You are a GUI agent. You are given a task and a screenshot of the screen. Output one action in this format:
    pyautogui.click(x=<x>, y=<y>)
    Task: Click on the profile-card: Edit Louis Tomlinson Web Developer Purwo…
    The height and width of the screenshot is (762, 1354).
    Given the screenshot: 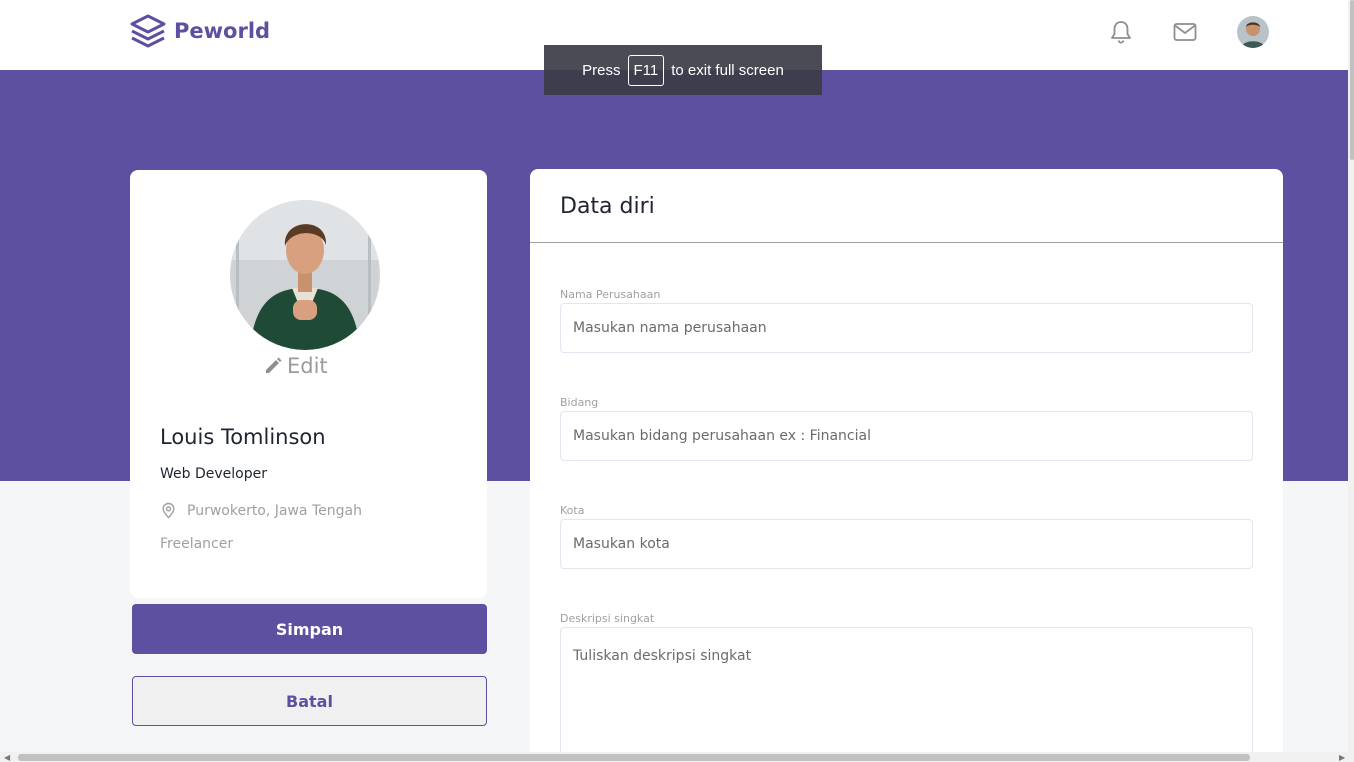 What is the action you would take?
    pyautogui.click(x=308, y=384)
    